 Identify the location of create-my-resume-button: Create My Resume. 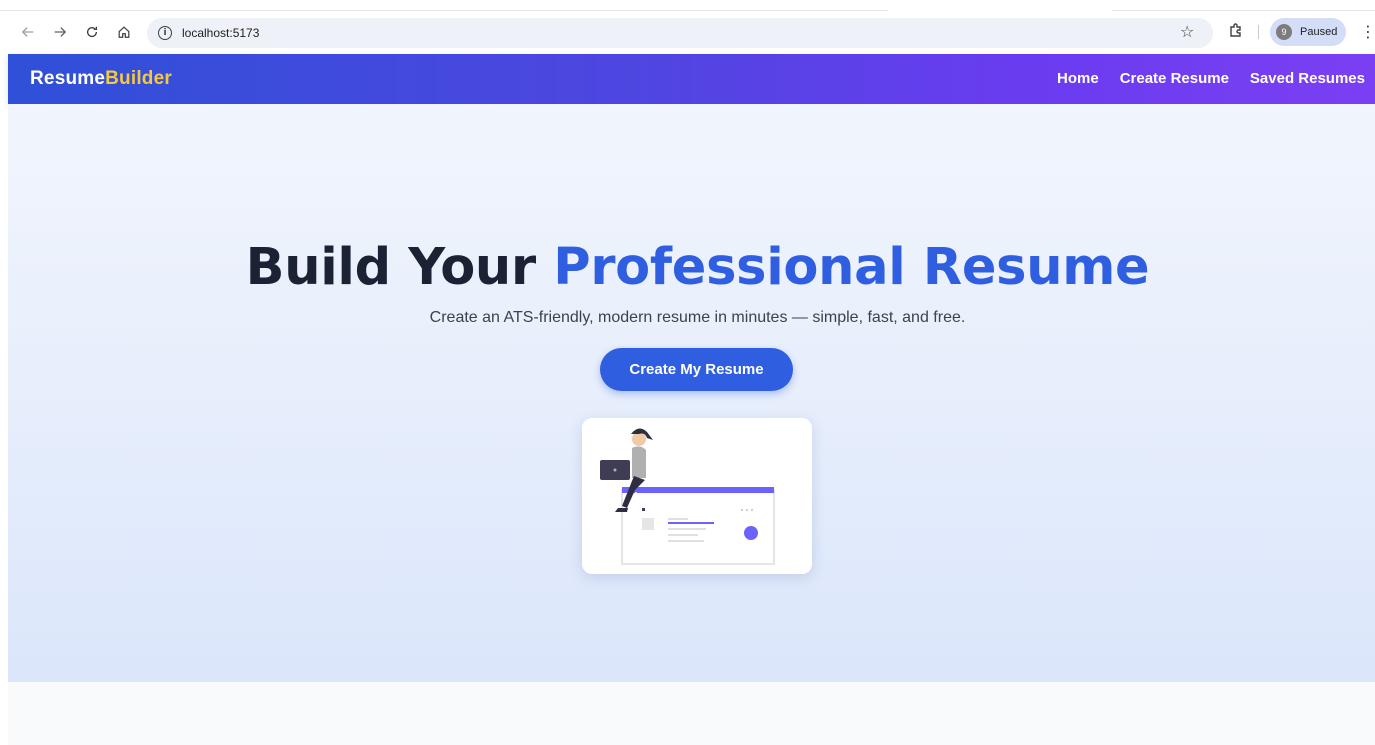
(696, 369).